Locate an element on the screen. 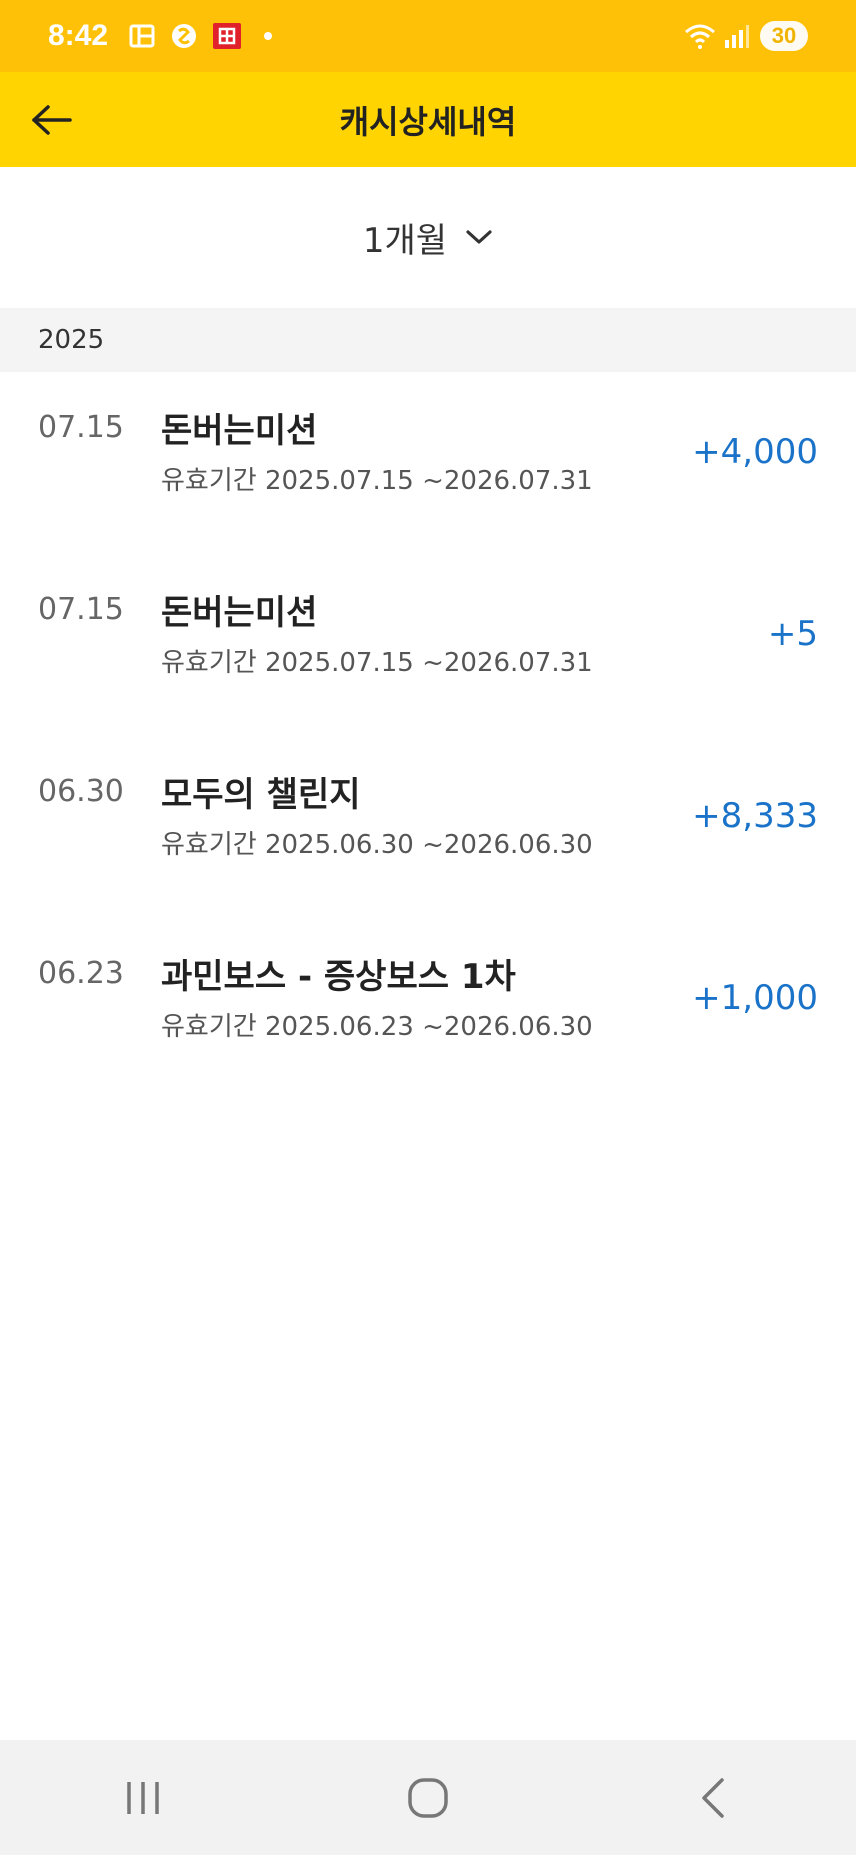  arrow-left-icon is located at coordinates (52, 120).